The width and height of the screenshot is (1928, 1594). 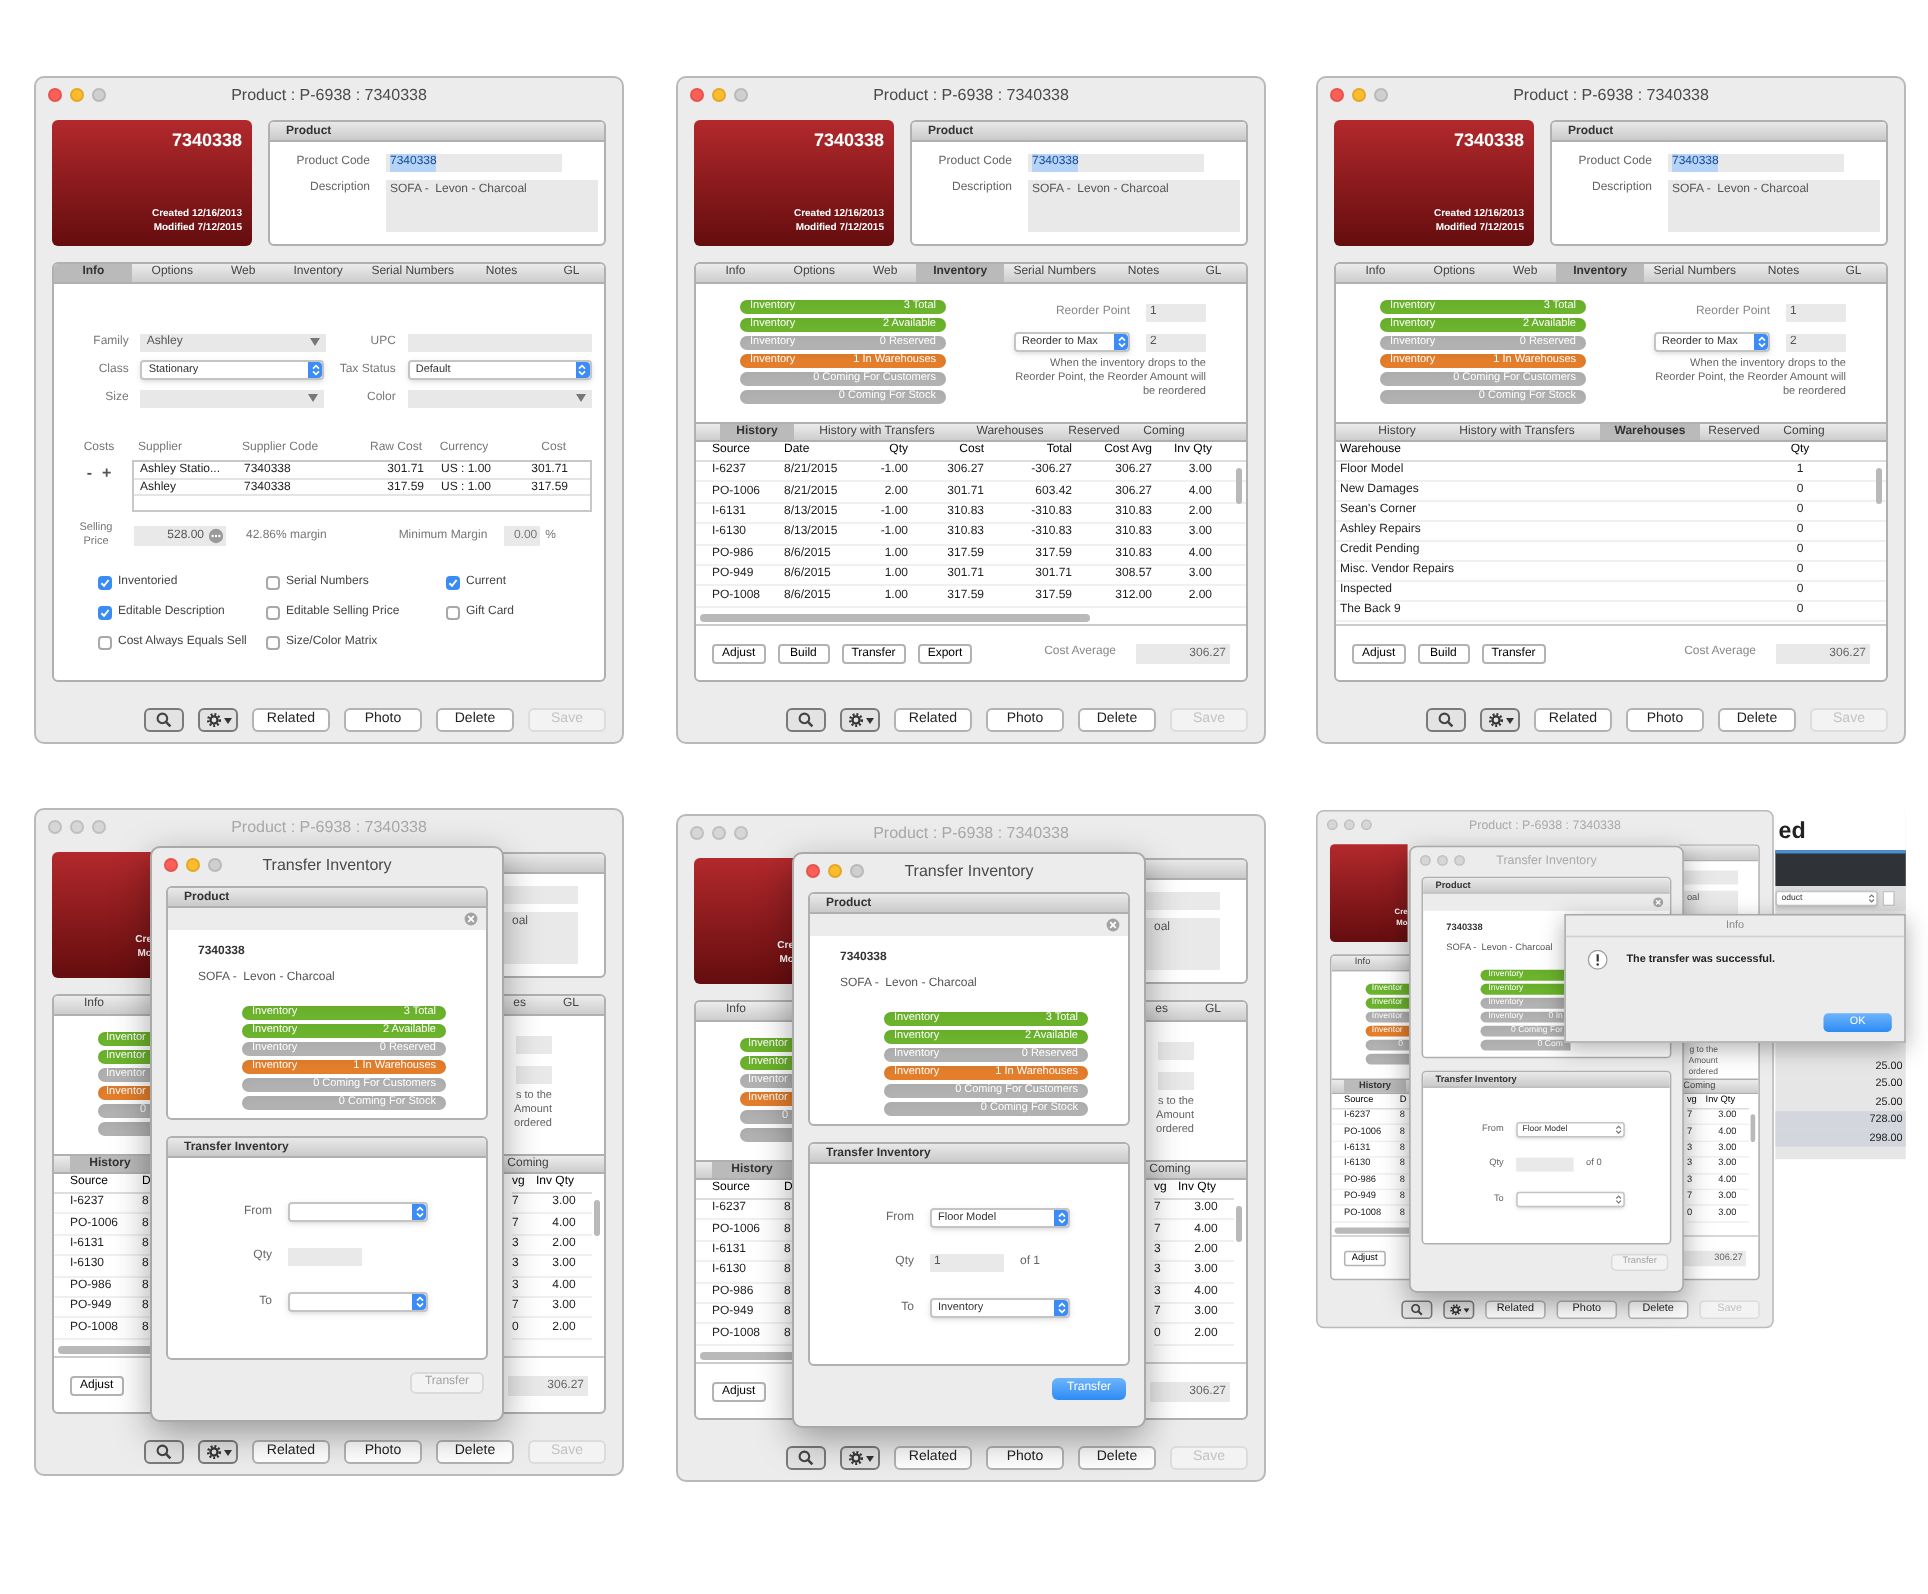 I want to click on from-dropdown, so click(x=358, y=1212).